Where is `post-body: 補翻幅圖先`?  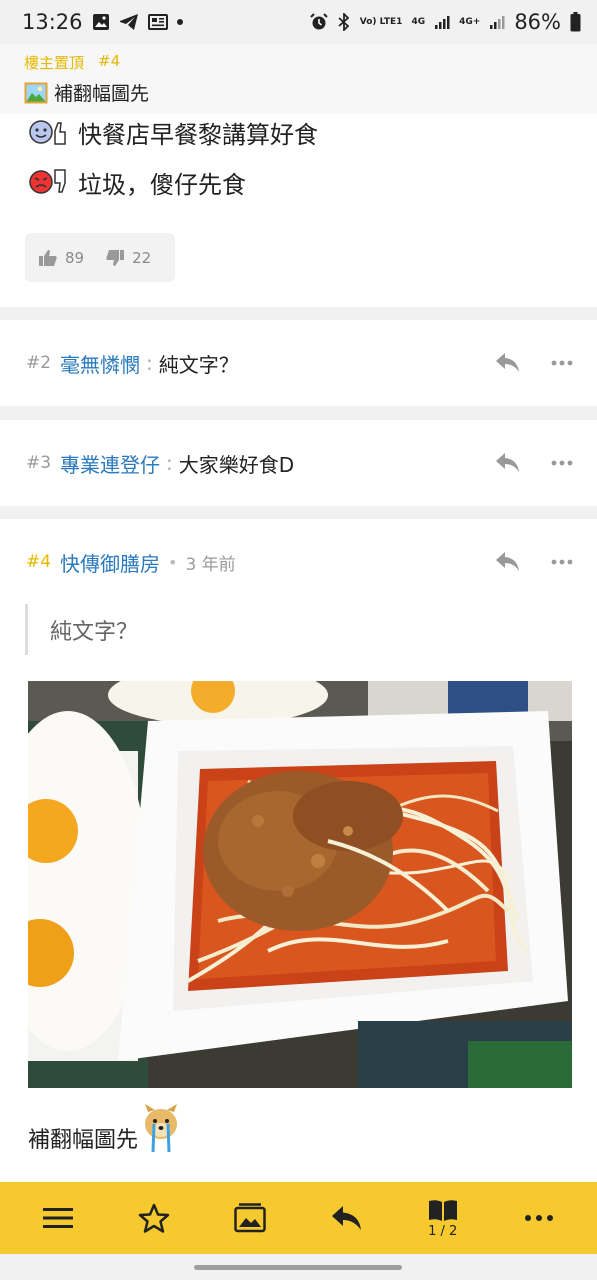
post-body: 補翻幅圖先 is located at coordinates (104, 1129).